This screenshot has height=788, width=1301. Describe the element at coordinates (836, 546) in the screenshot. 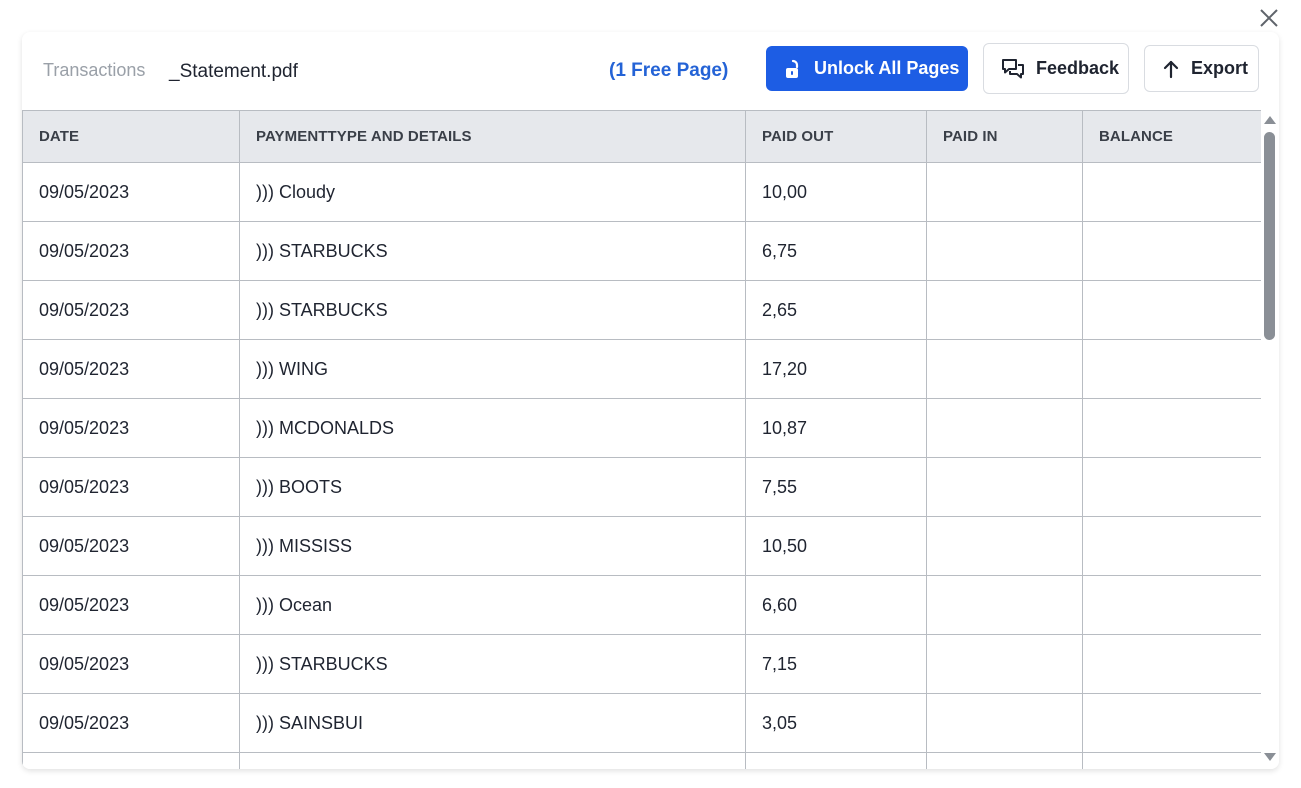

I see `cell-paid-out: 10,50` at that location.